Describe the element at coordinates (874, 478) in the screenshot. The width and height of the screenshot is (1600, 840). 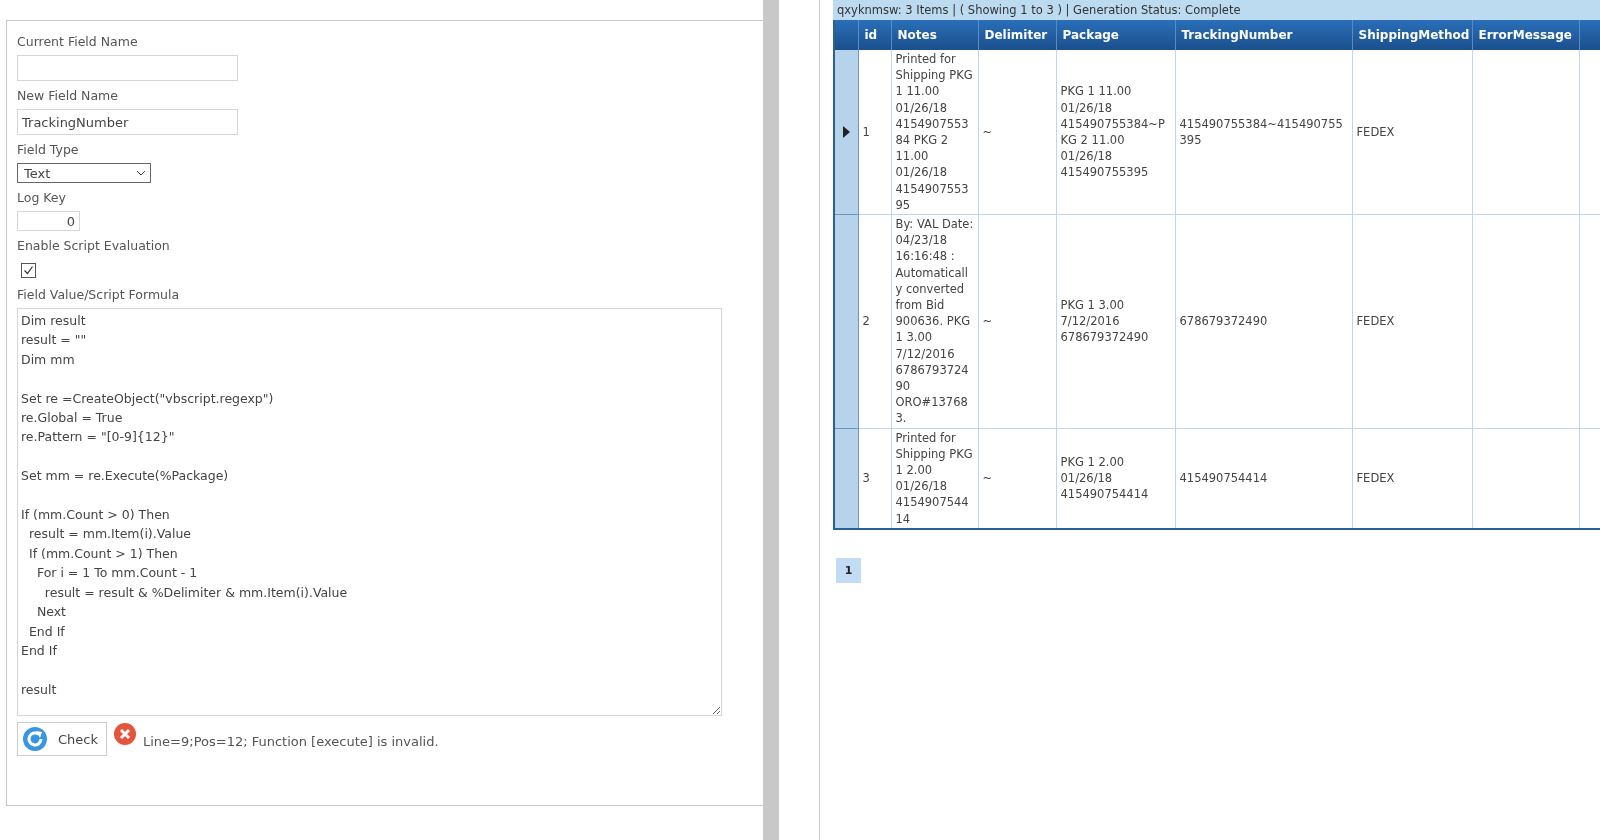
I see `table-cell: 3` at that location.